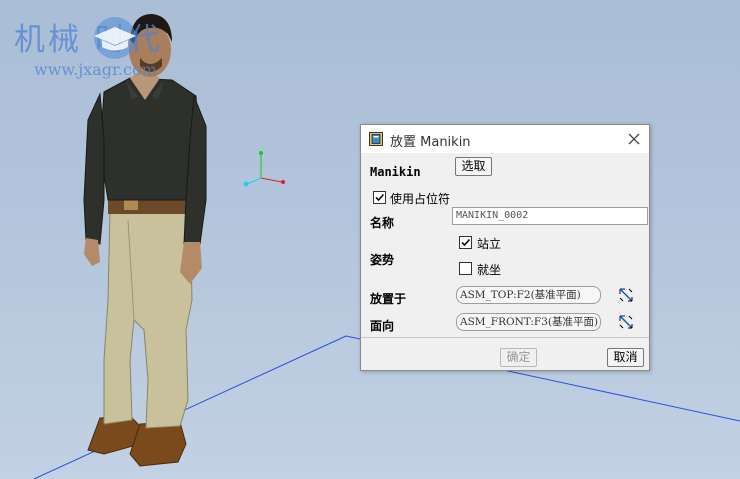 The width and height of the screenshot is (740, 479). I want to click on posture-standing-checkbox, so click(465, 242).